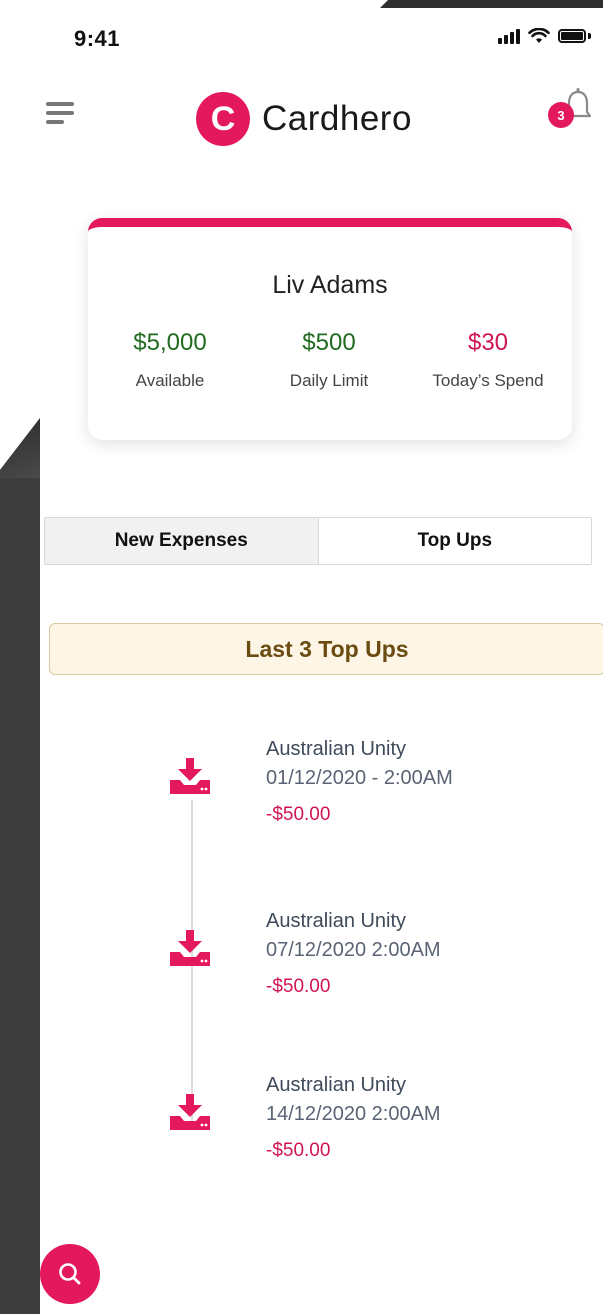 This screenshot has height=1314, width=603. I want to click on hamburger-icon, so click(60, 115).